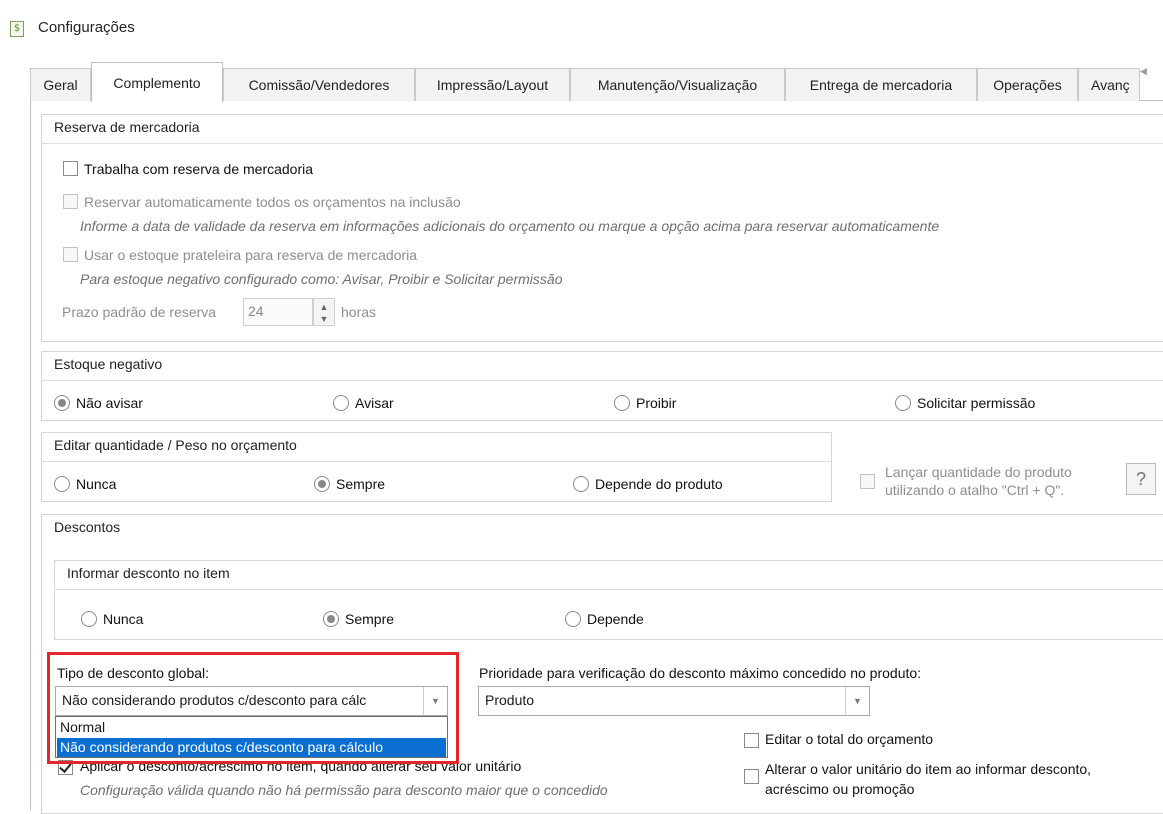  I want to click on informar-desconto-title: Informar desconto no item, so click(148, 573).